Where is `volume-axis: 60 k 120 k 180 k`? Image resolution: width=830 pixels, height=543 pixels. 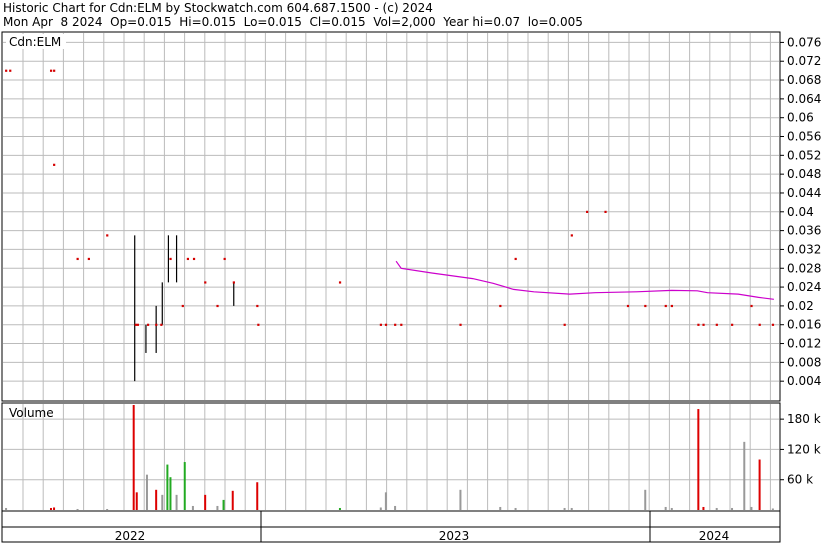
volume-axis: 60 k 120 k 180 k is located at coordinates (800, 449).